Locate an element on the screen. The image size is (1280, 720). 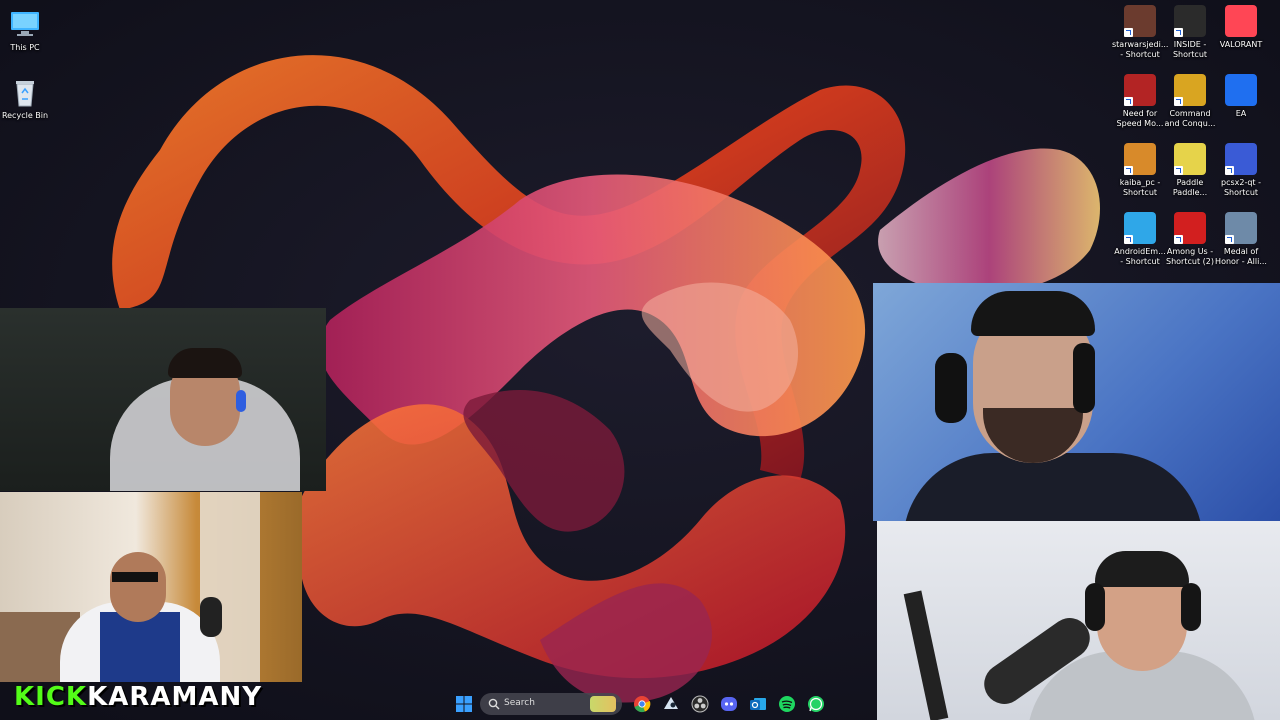
webcam-bottom-right is located at coordinates (1078, 620).